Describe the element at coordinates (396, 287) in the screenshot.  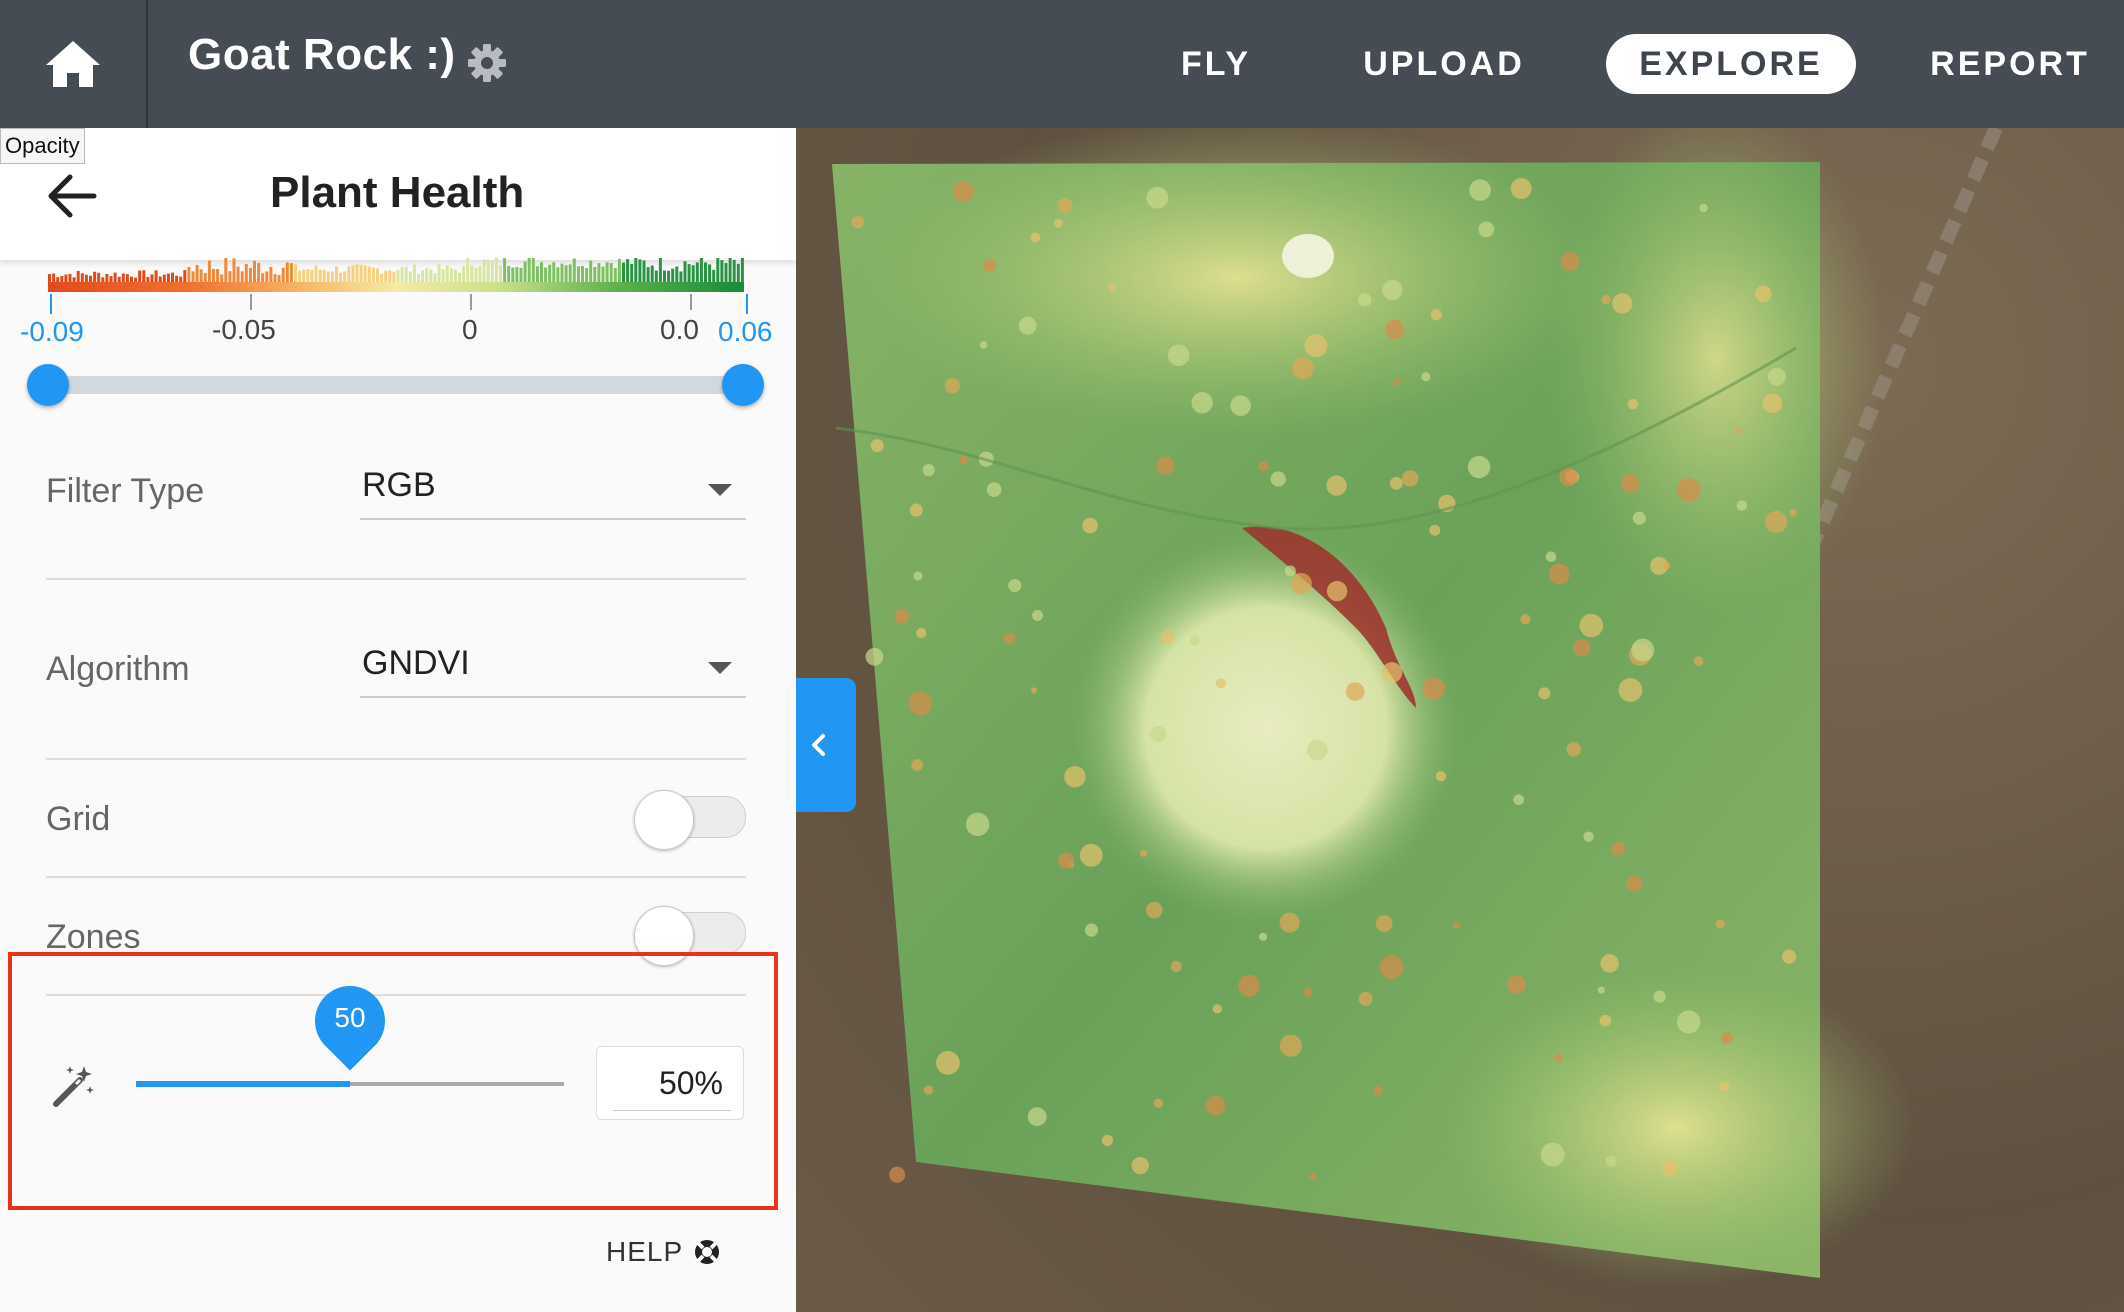
I see `health-color-gradient` at that location.